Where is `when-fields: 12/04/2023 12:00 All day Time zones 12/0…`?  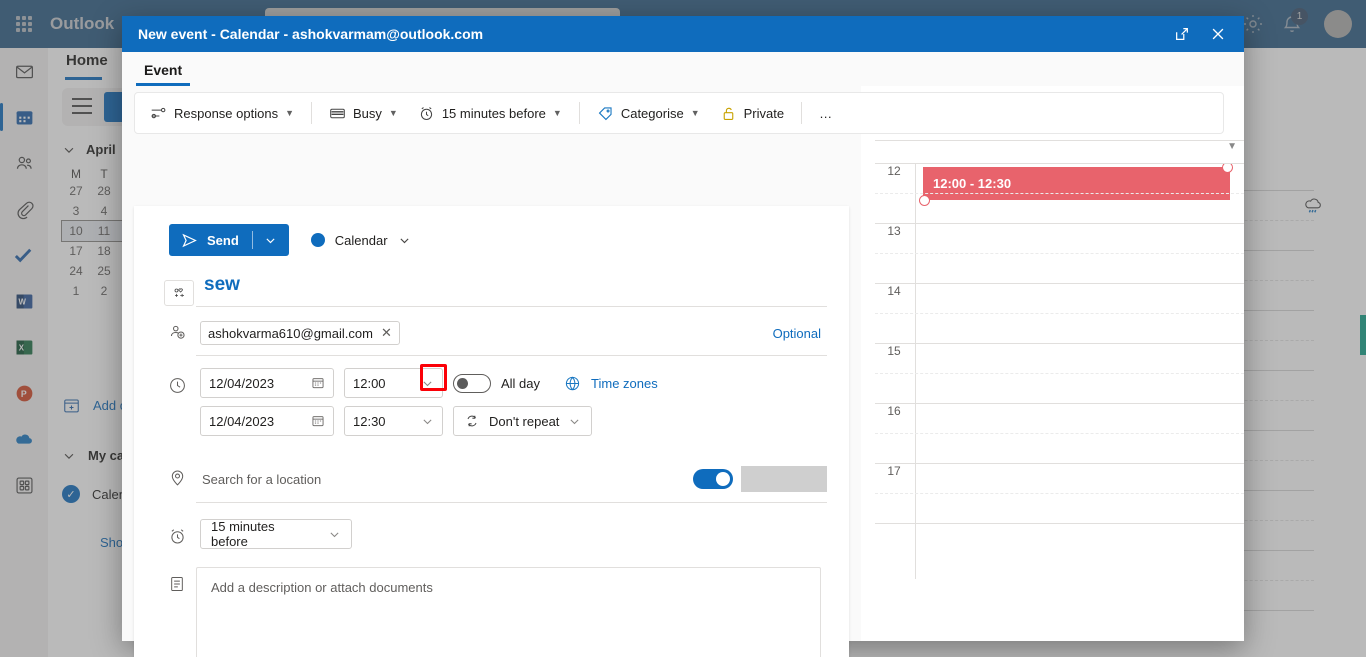 when-fields: 12/04/2023 12:00 All day Time zones 12/0… is located at coordinates (511, 404).